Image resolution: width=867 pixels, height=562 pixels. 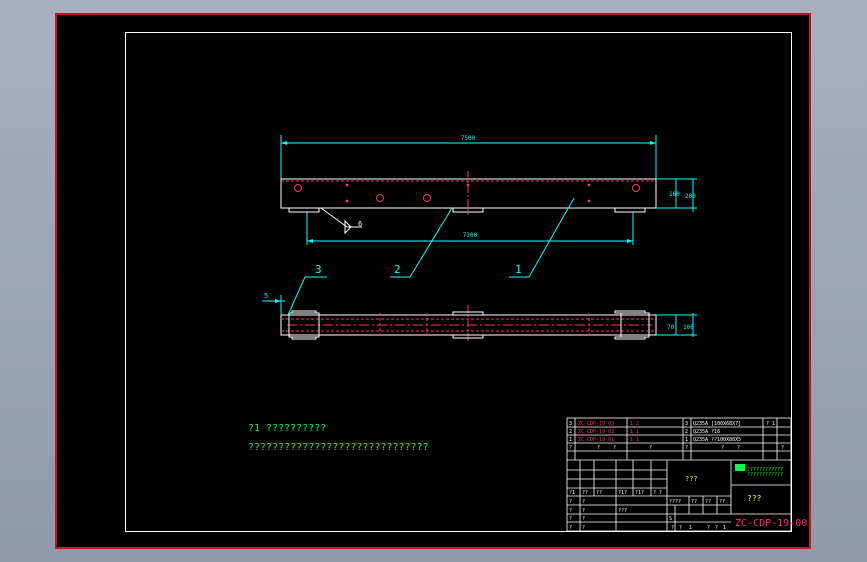 What do you see at coordinates (287, 428) in the screenshot?
I see `technical-note-1: ?1 ??????????` at bounding box center [287, 428].